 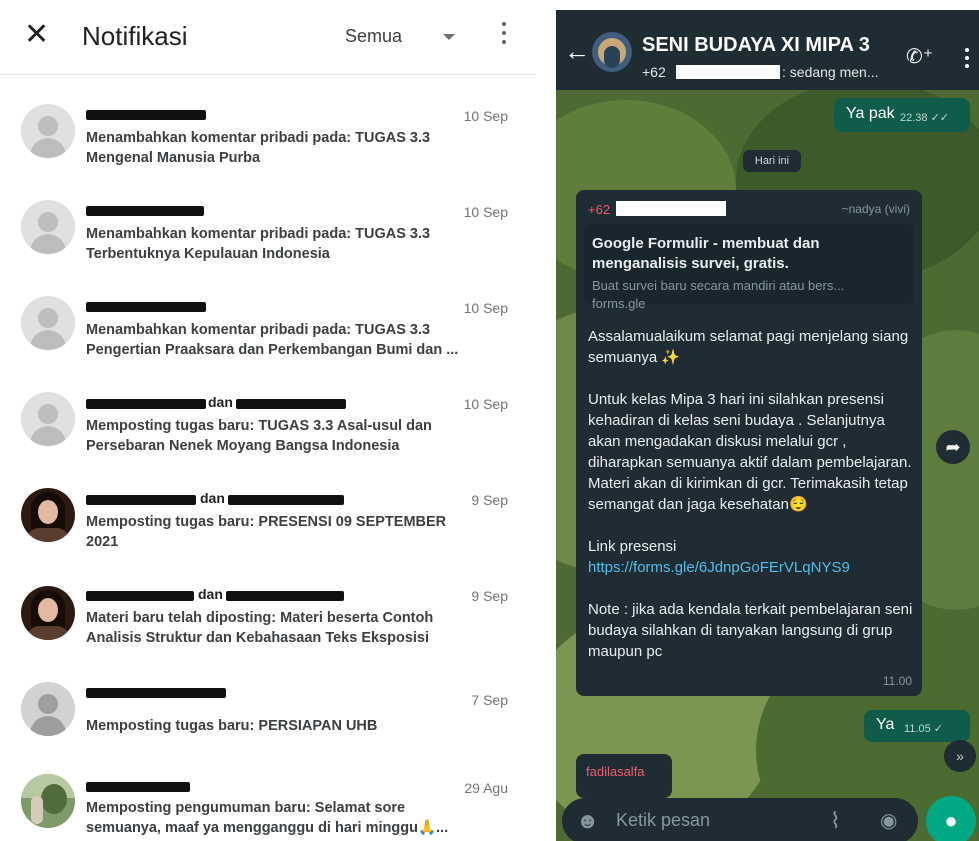 What do you see at coordinates (449, 37) in the screenshot?
I see `dropdown-caret-icon` at bounding box center [449, 37].